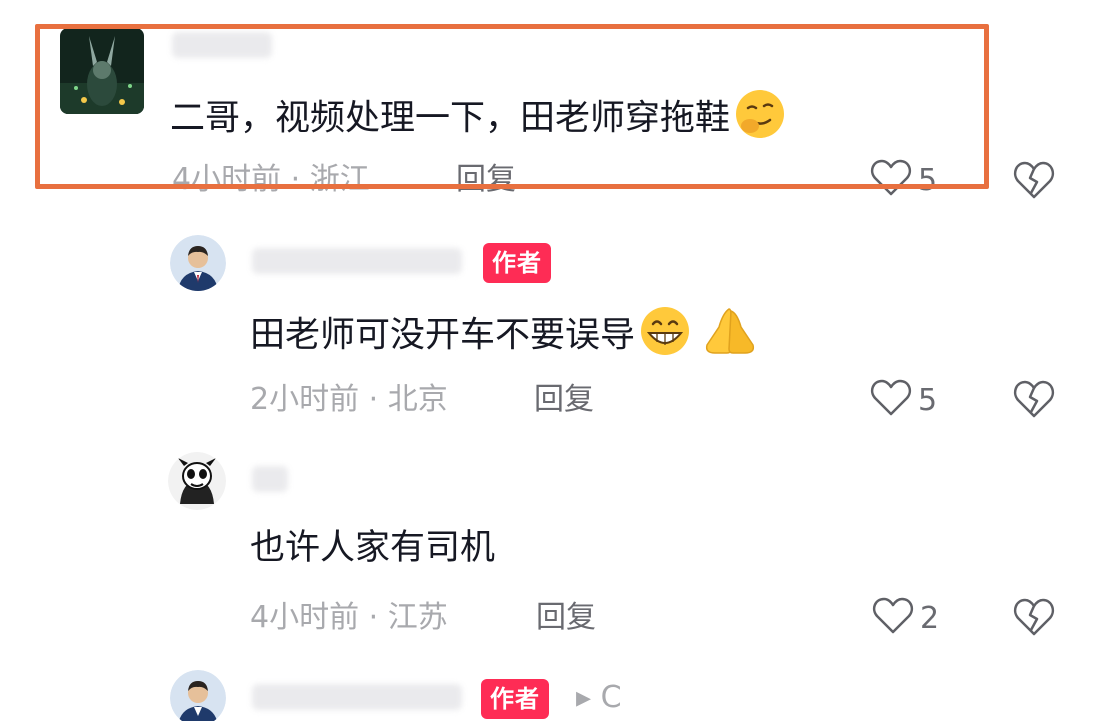 This screenshot has width=1096, height=721. I want to click on like-count: 2, so click(930, 618).